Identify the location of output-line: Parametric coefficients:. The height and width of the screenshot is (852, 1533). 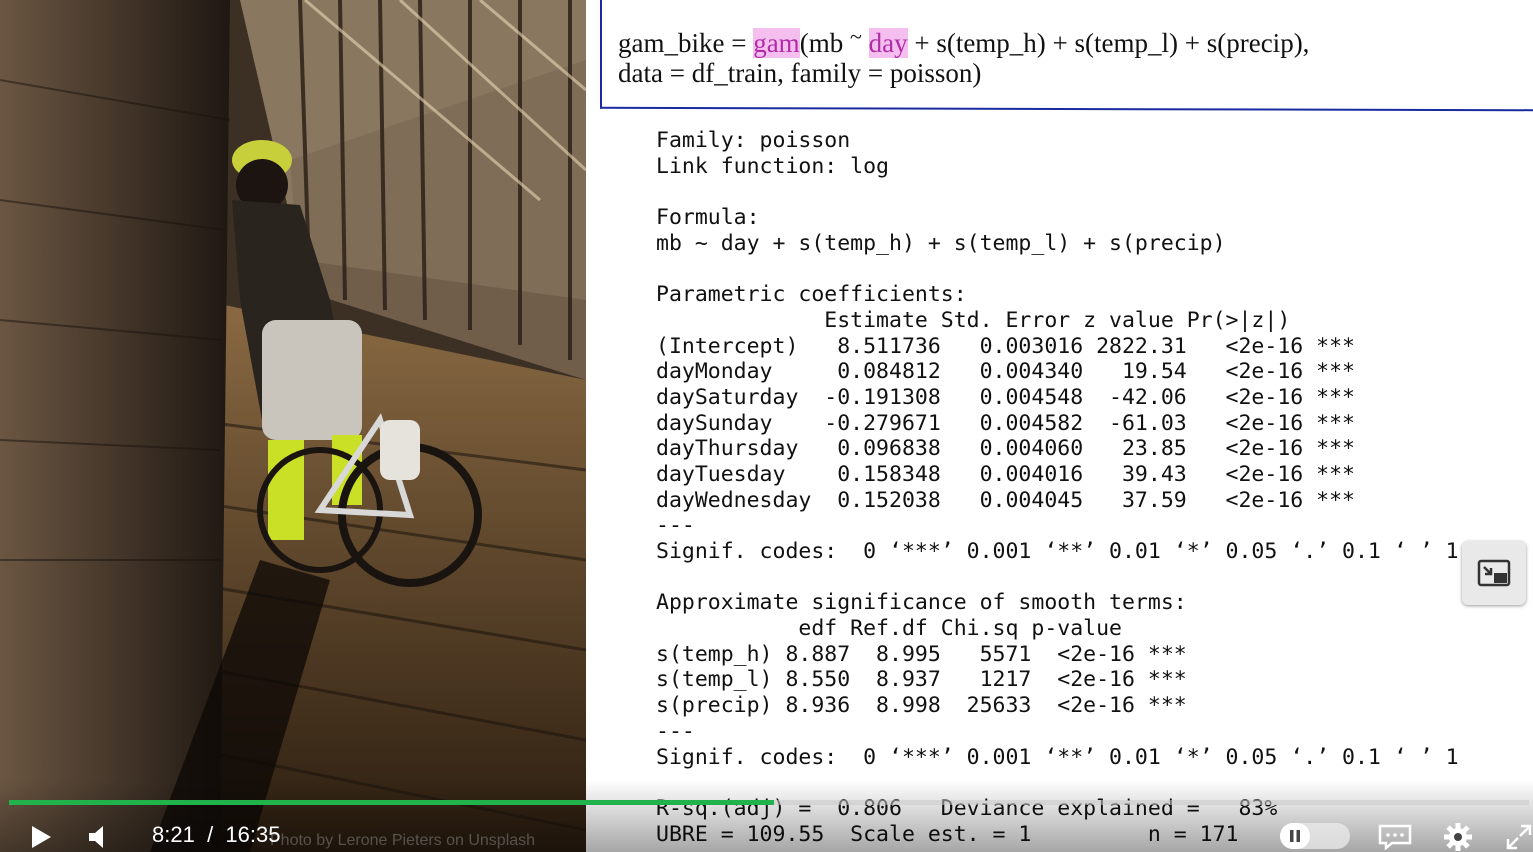
(811, 295).